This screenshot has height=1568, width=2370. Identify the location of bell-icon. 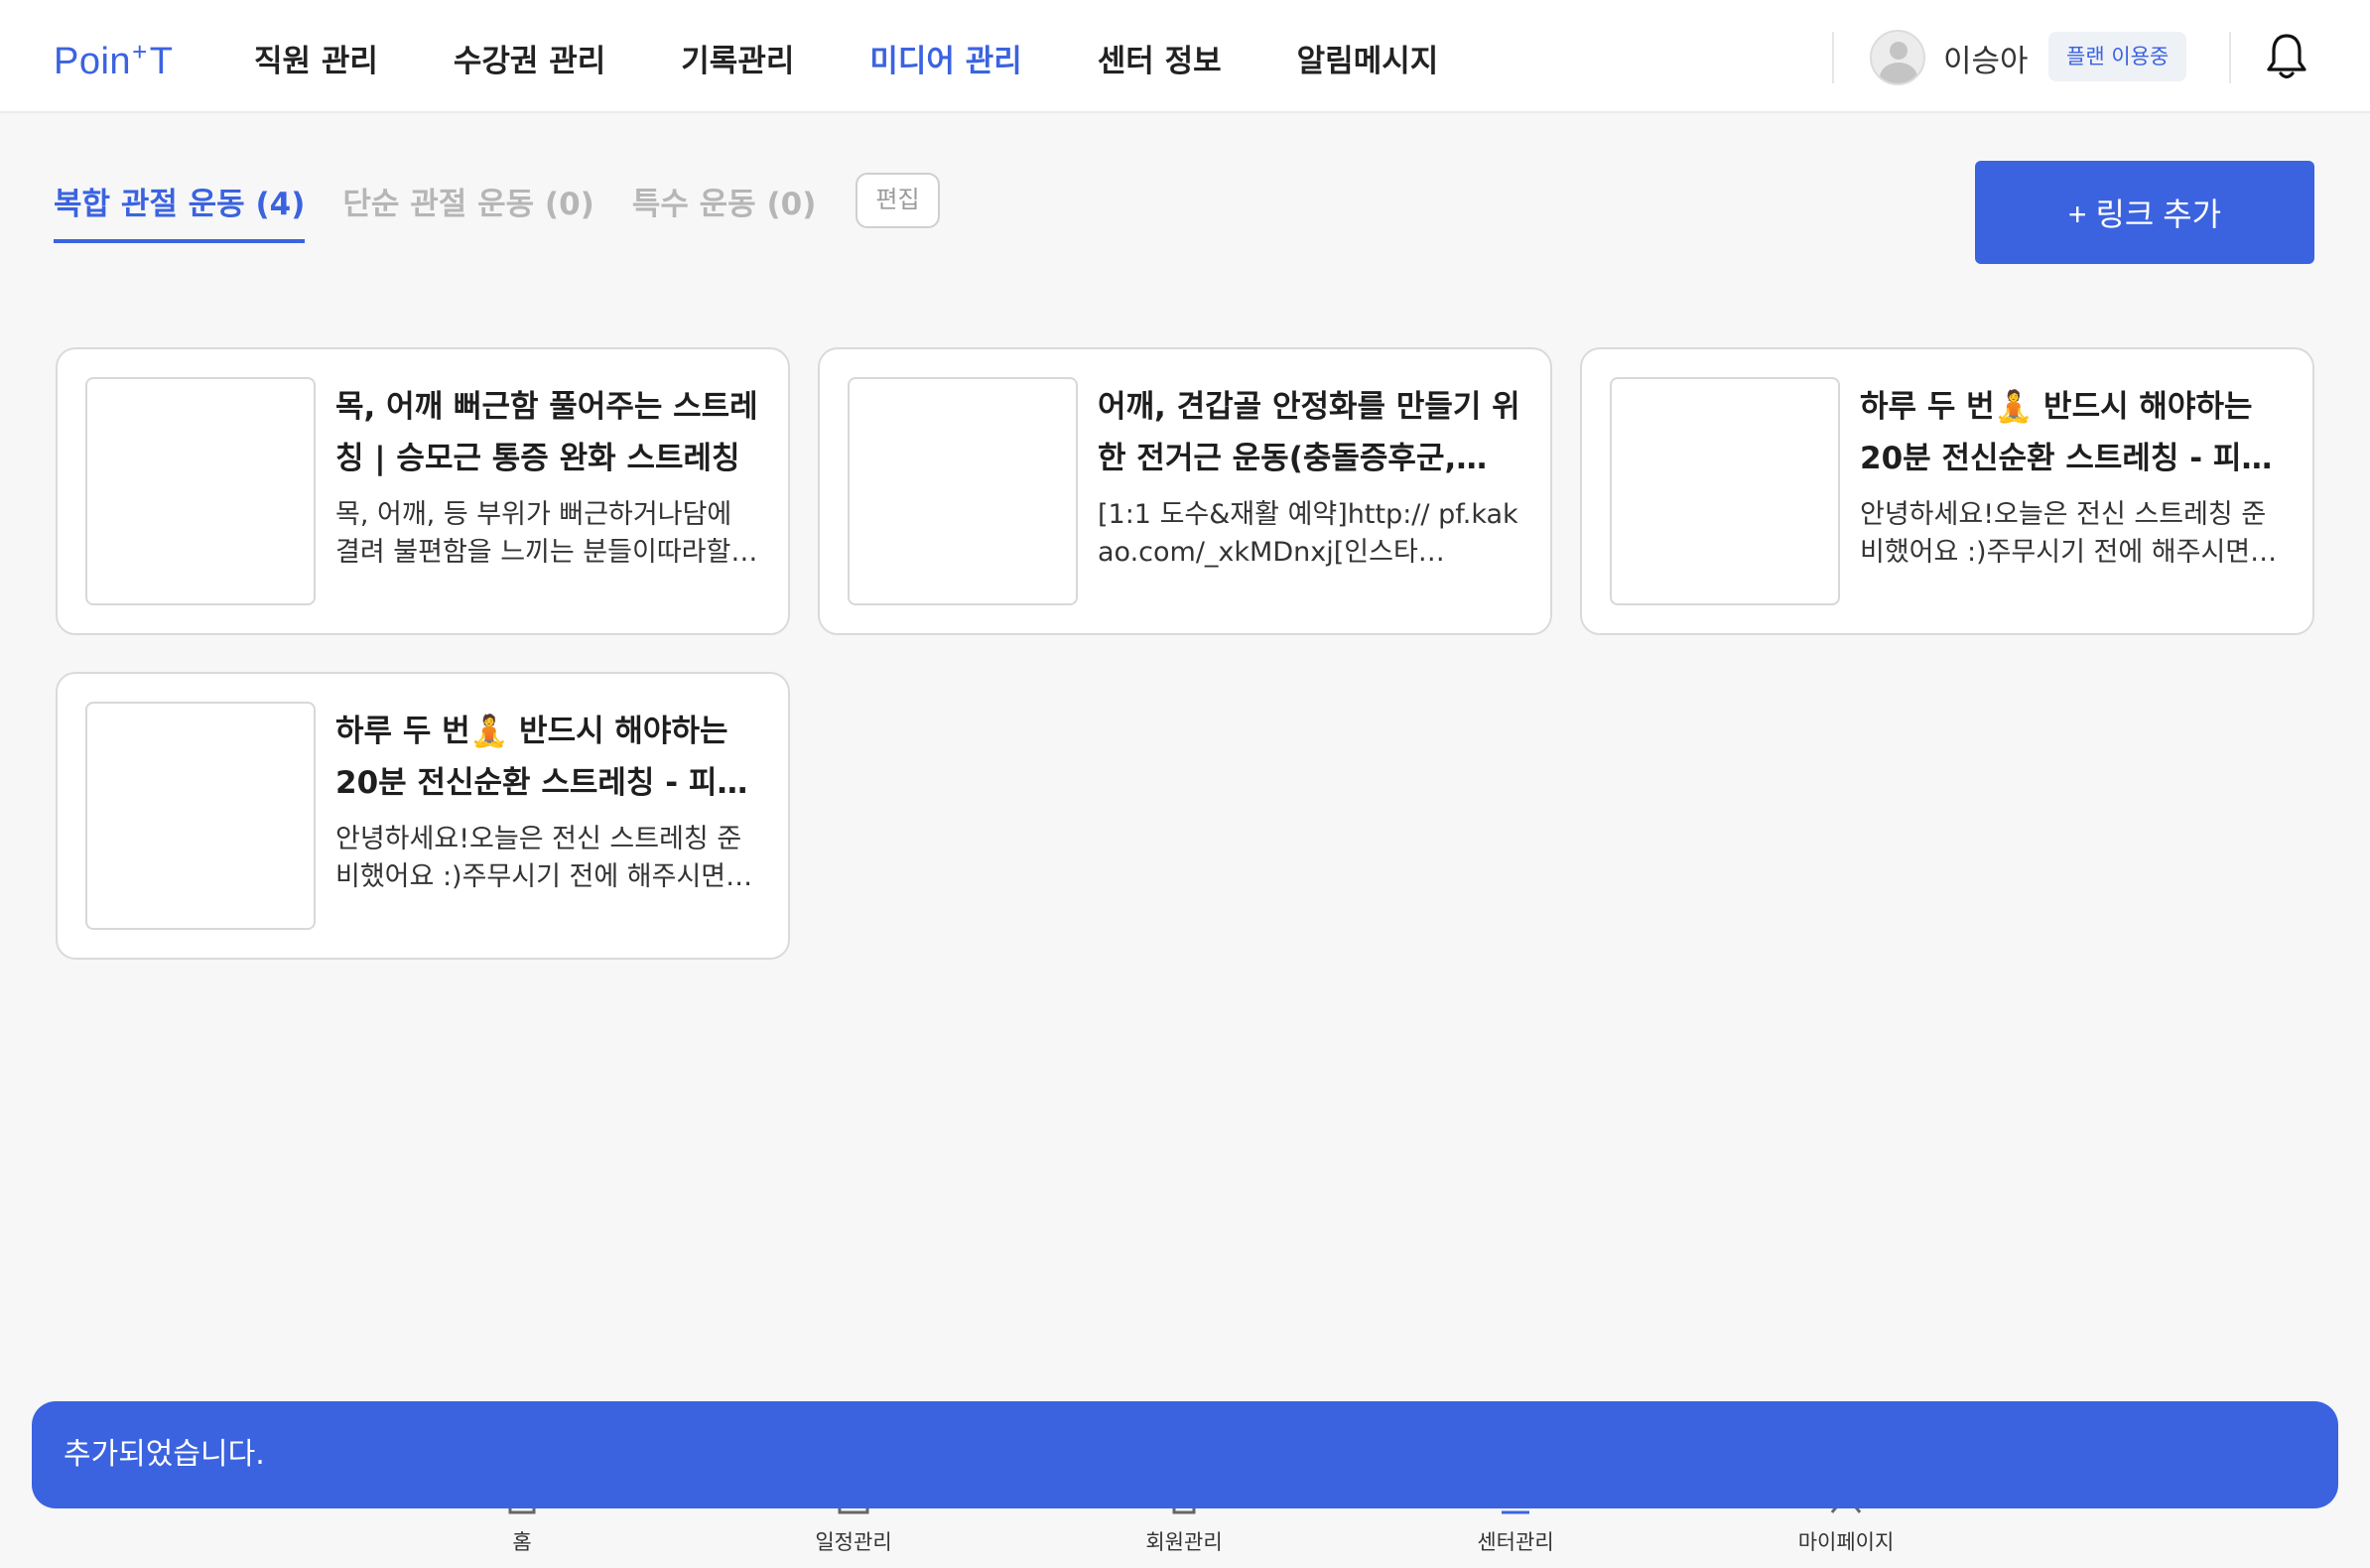
(2286, 56).